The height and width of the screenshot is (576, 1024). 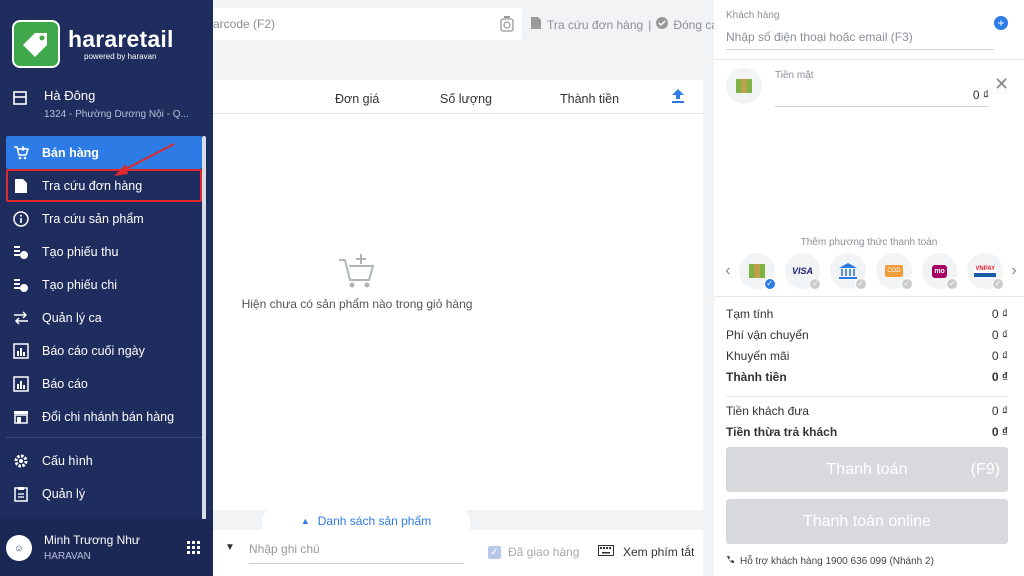 I want to click on sidebar-item-product-lookup: Tra cứu sản phẩm, so click(x=104, y=218).